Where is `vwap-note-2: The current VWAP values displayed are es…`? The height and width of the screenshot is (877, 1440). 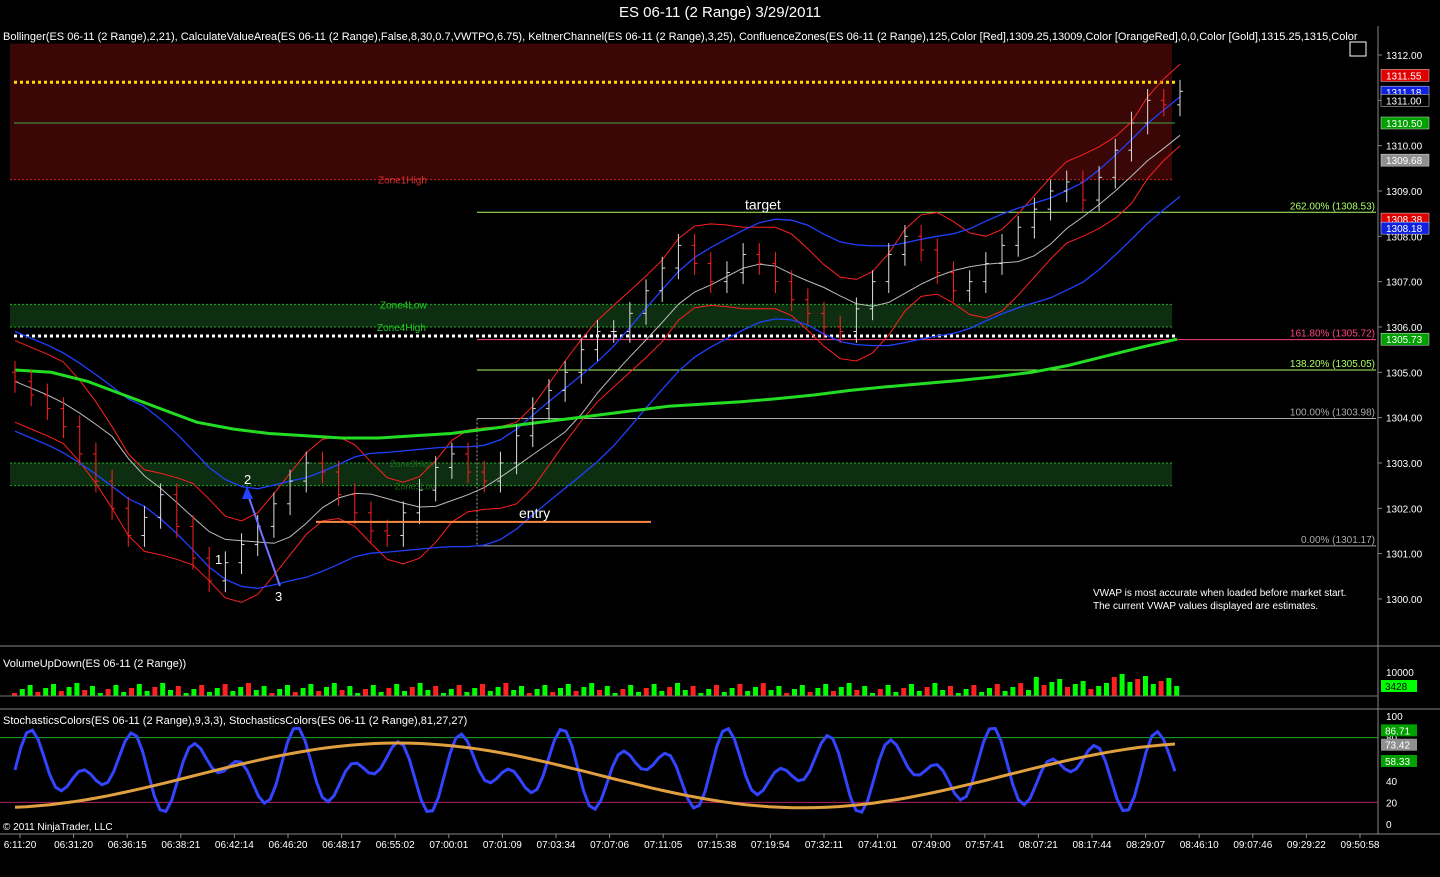
vwap-note-2: The current VWAP values displayed are es… is located at coordinates (1205, 606).